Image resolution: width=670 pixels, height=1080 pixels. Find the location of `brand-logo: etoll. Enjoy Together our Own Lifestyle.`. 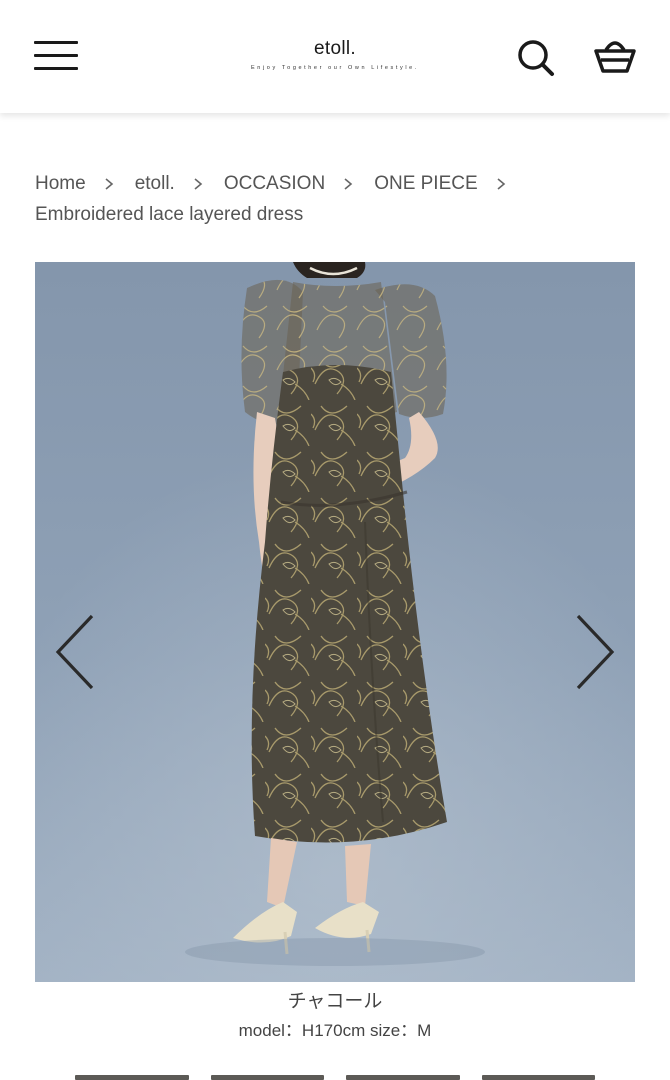

brand-logo: etoll. Enjoy Together our Own Lifestyle. is located at coordinates (335, 55).